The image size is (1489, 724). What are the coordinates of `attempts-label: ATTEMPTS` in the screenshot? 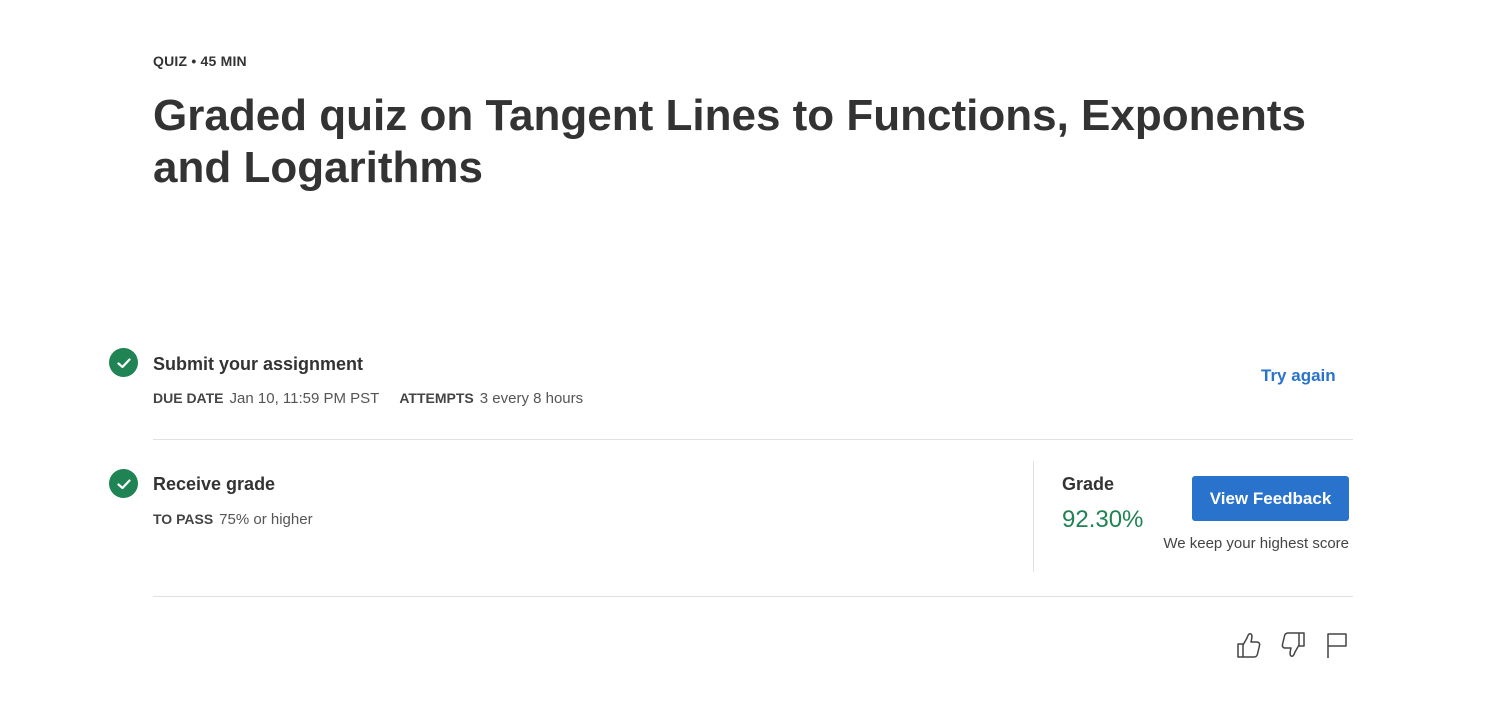 It's located at (436, 398).